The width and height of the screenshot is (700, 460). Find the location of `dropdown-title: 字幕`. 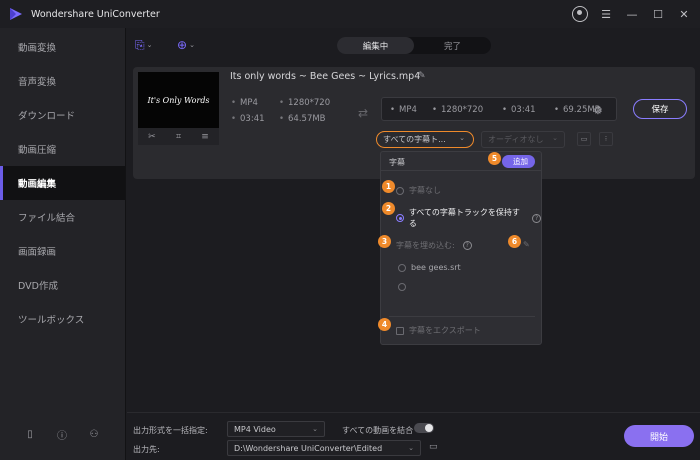

dropdown-title: 字幕 is located at coordinates (397, 162).